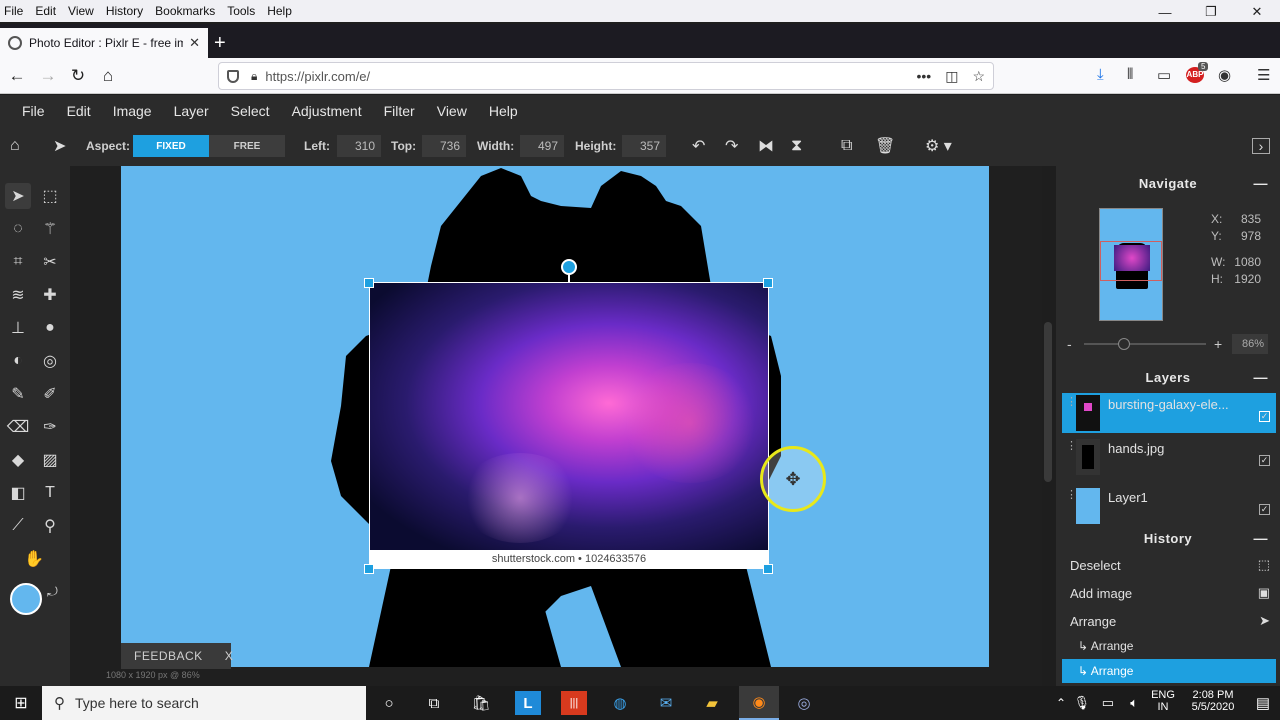  Describe the element at coordinates (452, 111) in the screenshot. I see `app-menu-view: View` at that location.